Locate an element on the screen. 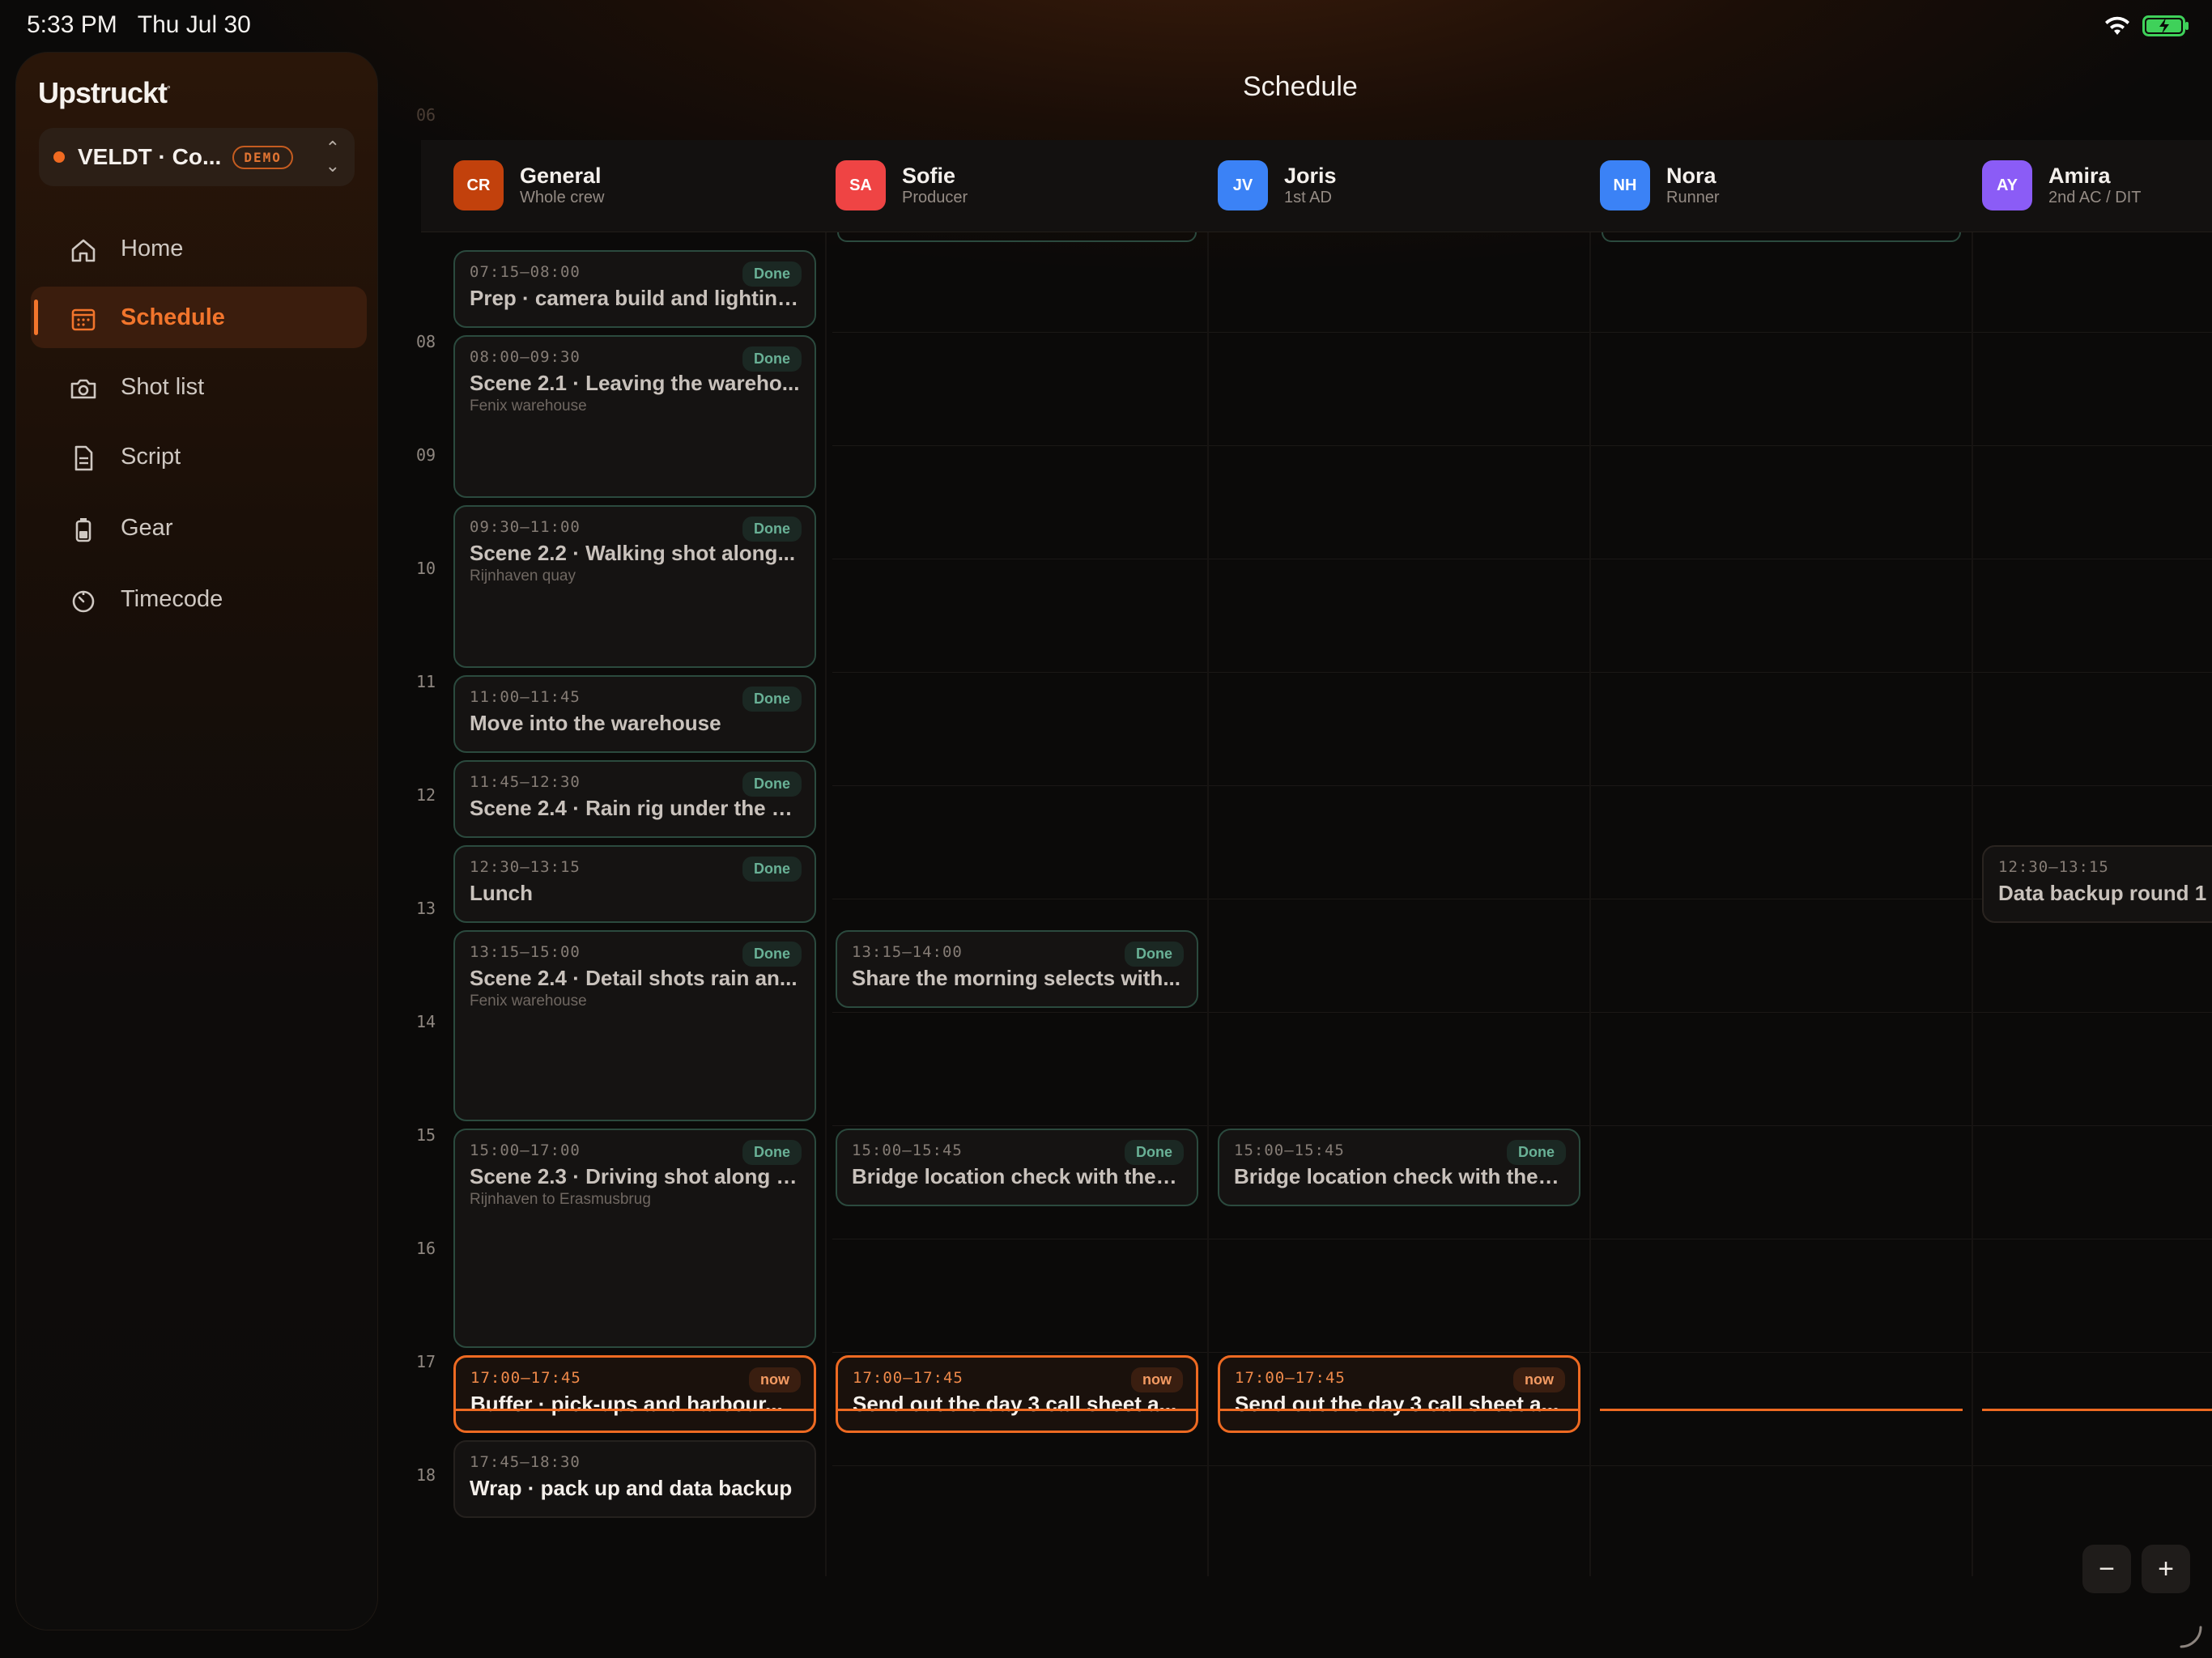 This screenshot has width=2212, height=1658. sidebar-item-home: Home is located at coordinates (199, 248).